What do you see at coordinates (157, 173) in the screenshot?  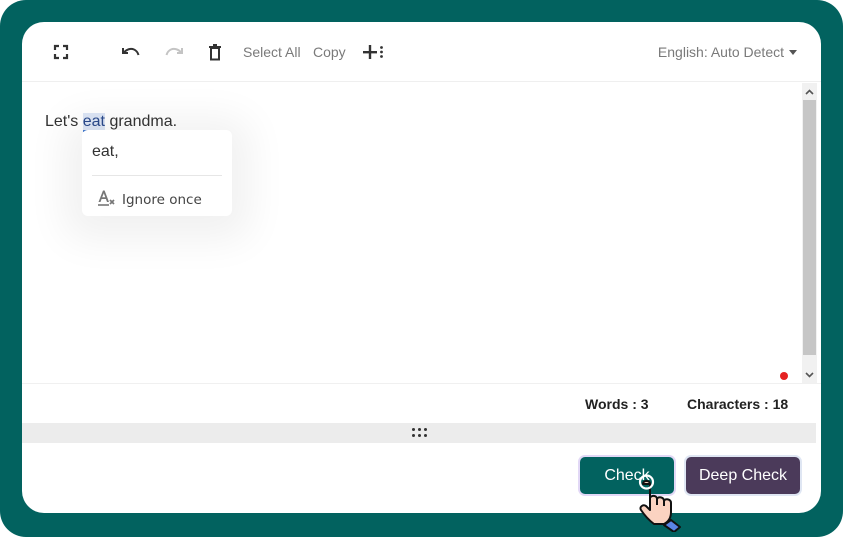 I see `suggestion-popup: eat, Ignore once` at bounding box center [157, 173].